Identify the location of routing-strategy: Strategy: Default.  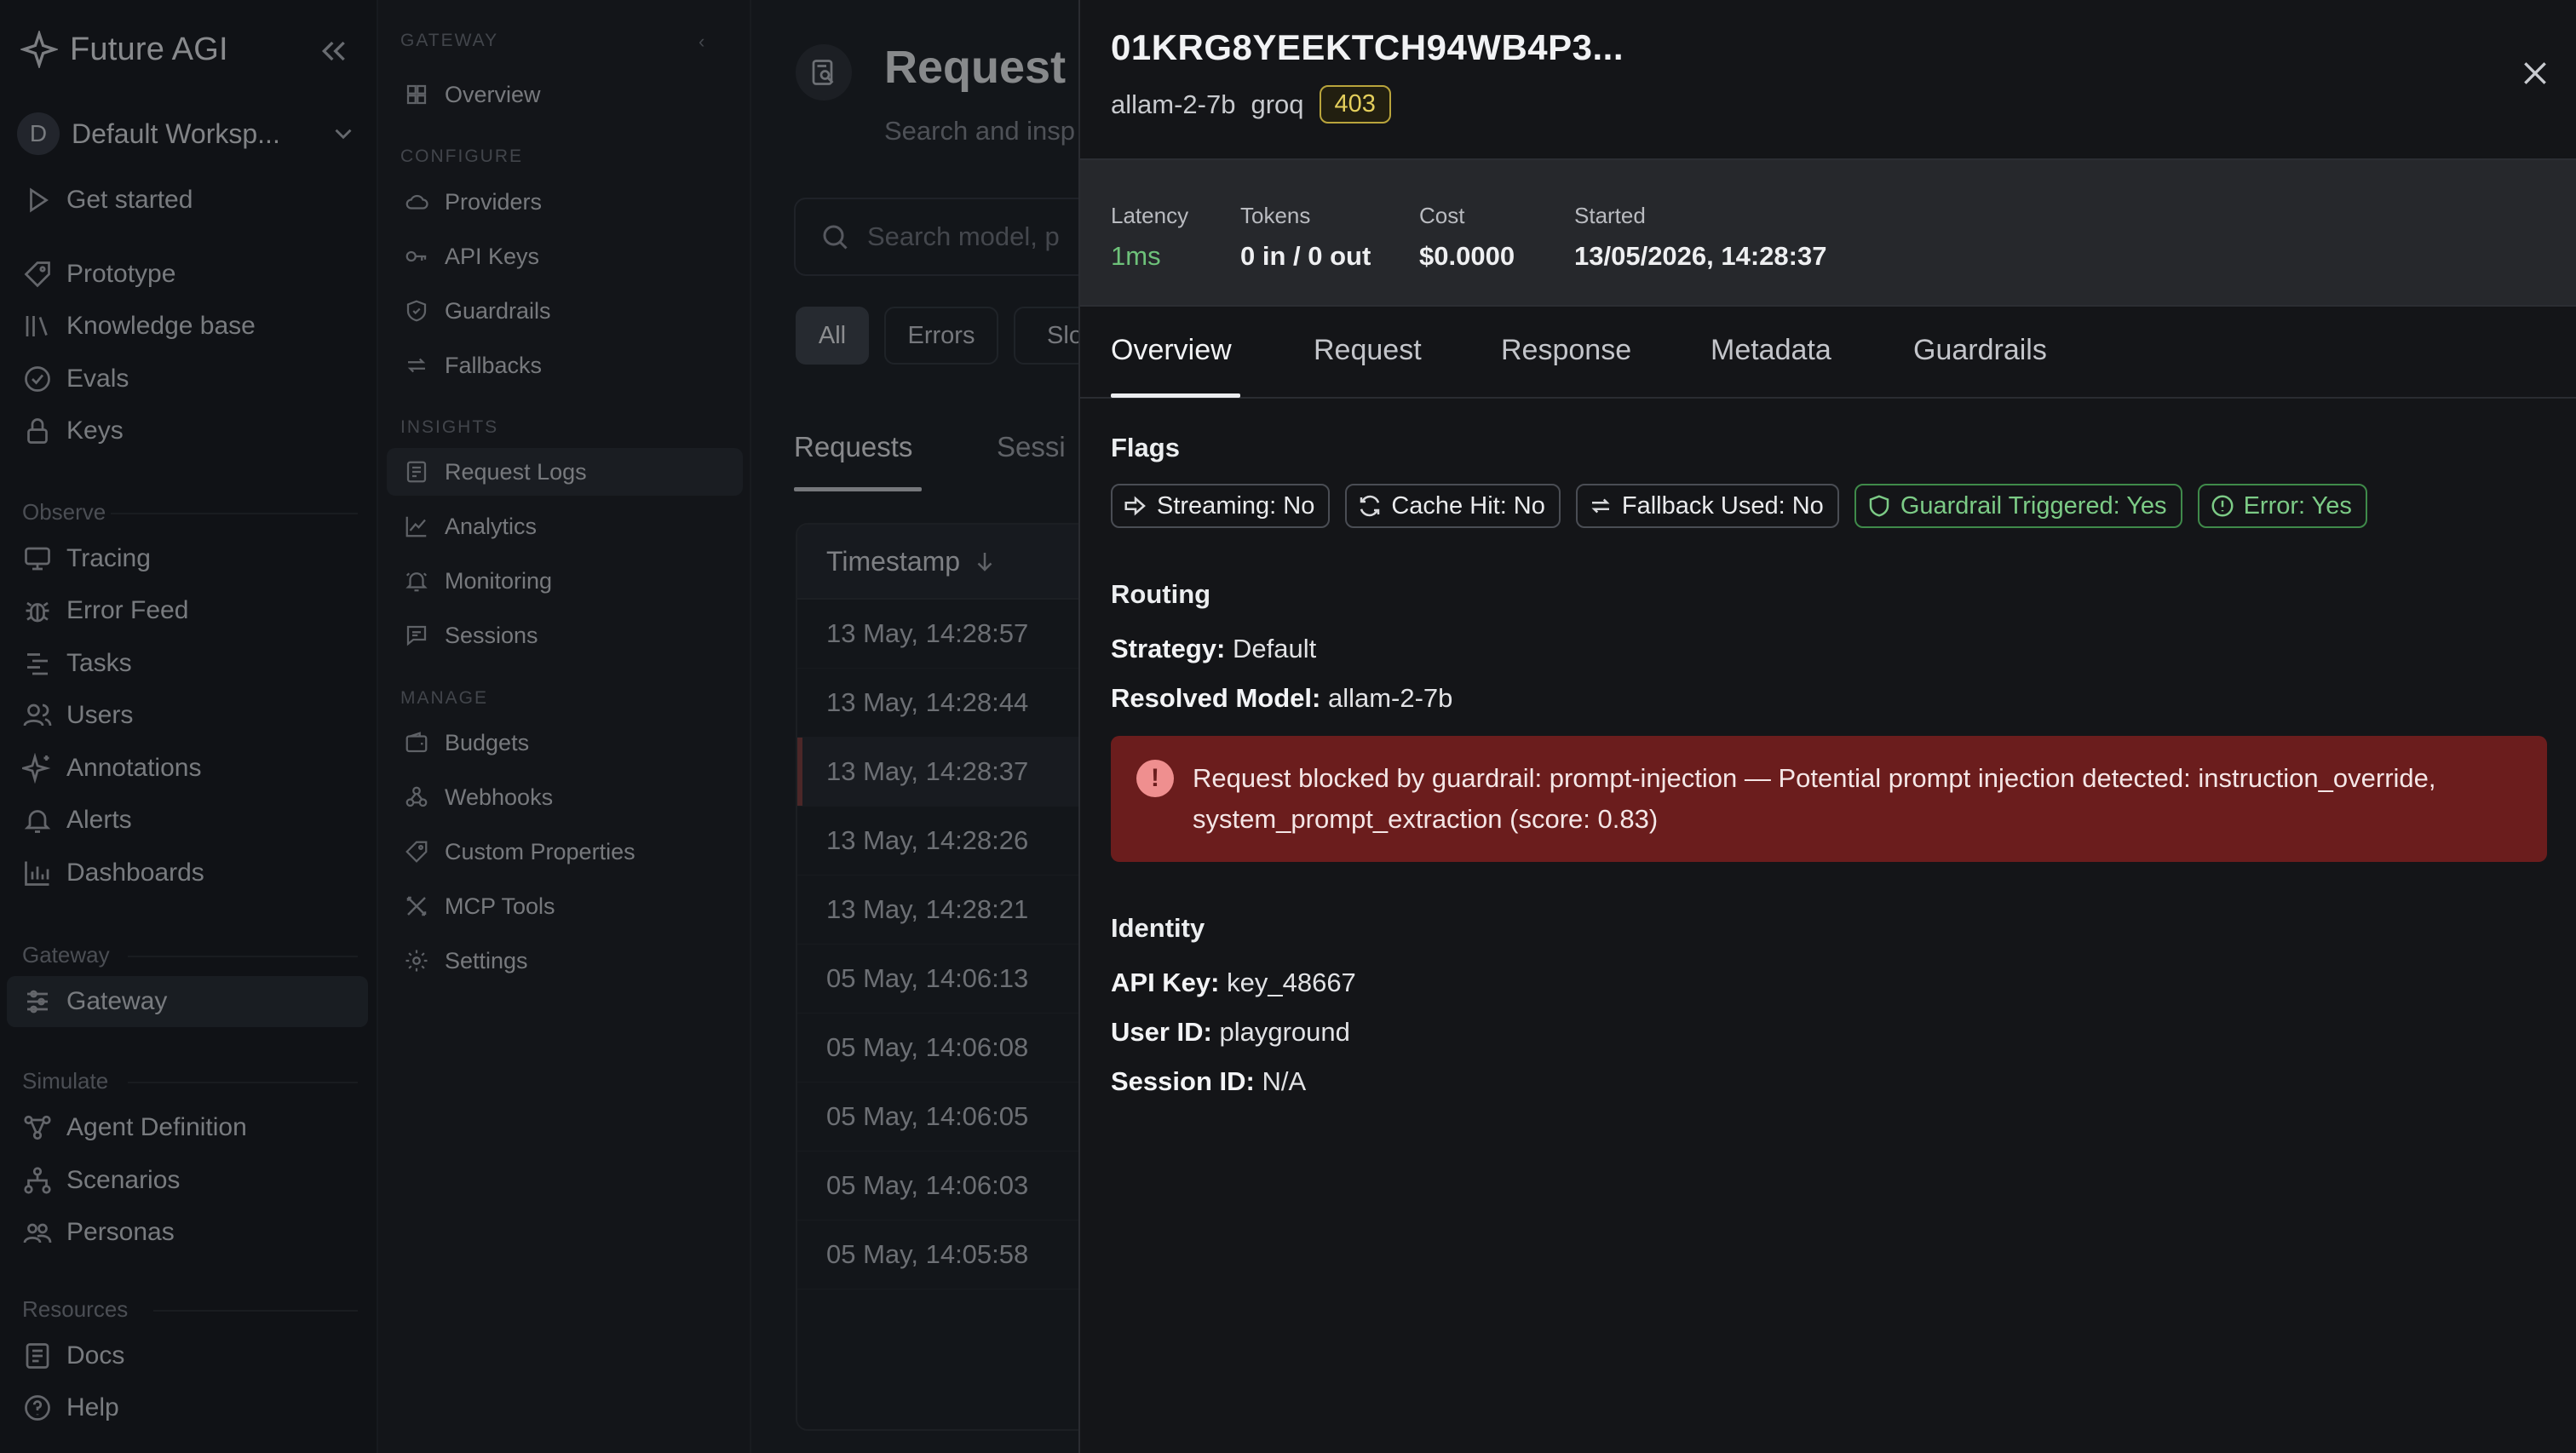
(1214, 649).